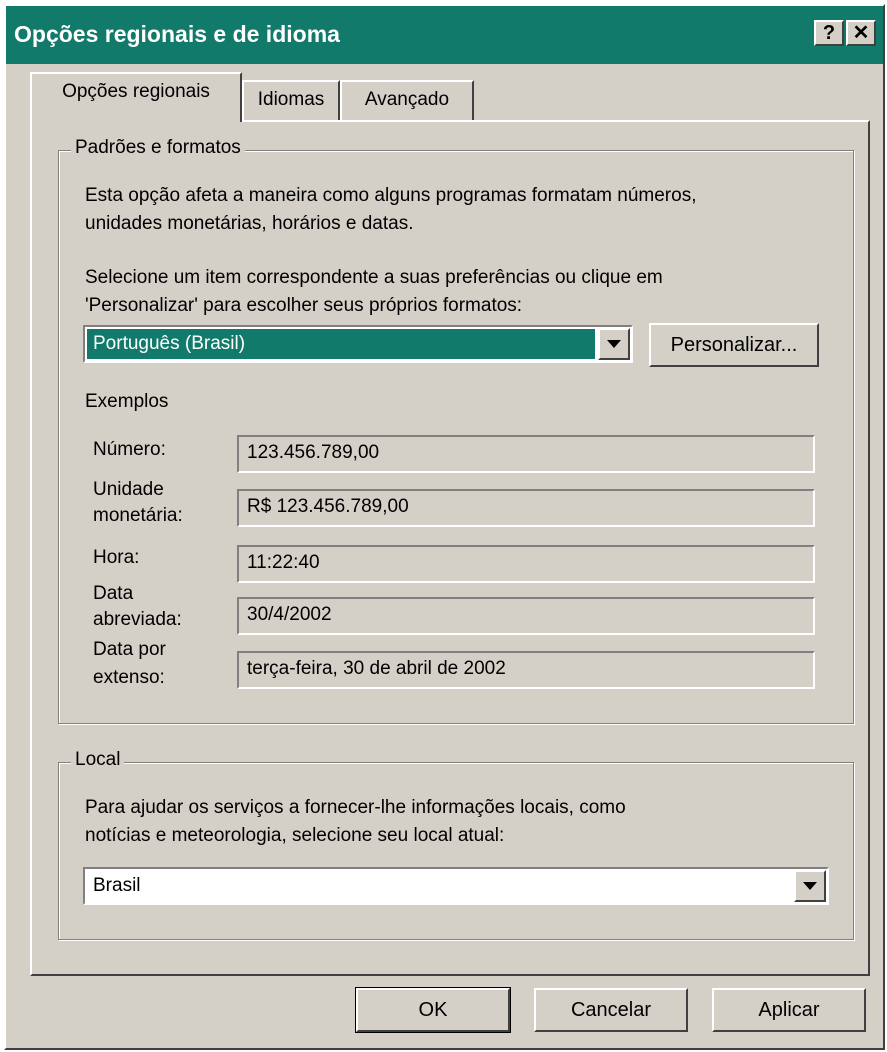 The width and height of the screenshot is (887, 1052). I want to click on help-button: ?, so click(829, 33).